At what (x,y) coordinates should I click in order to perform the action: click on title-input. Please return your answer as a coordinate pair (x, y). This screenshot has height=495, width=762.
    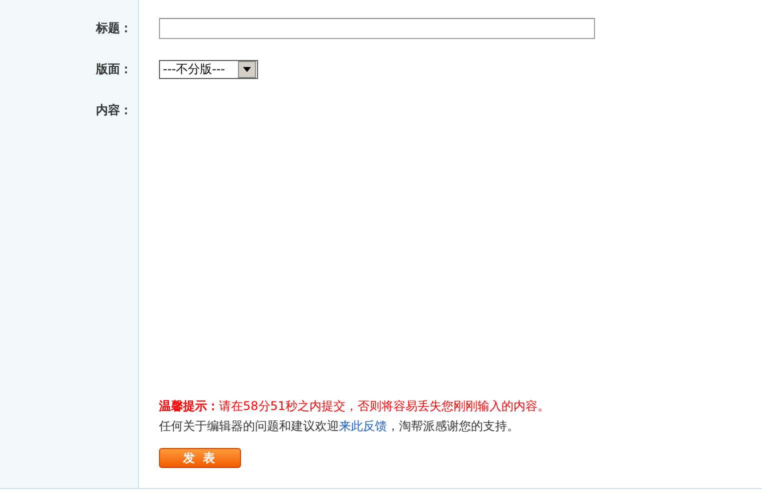
    Looking at the image, I should click on (377, 28).